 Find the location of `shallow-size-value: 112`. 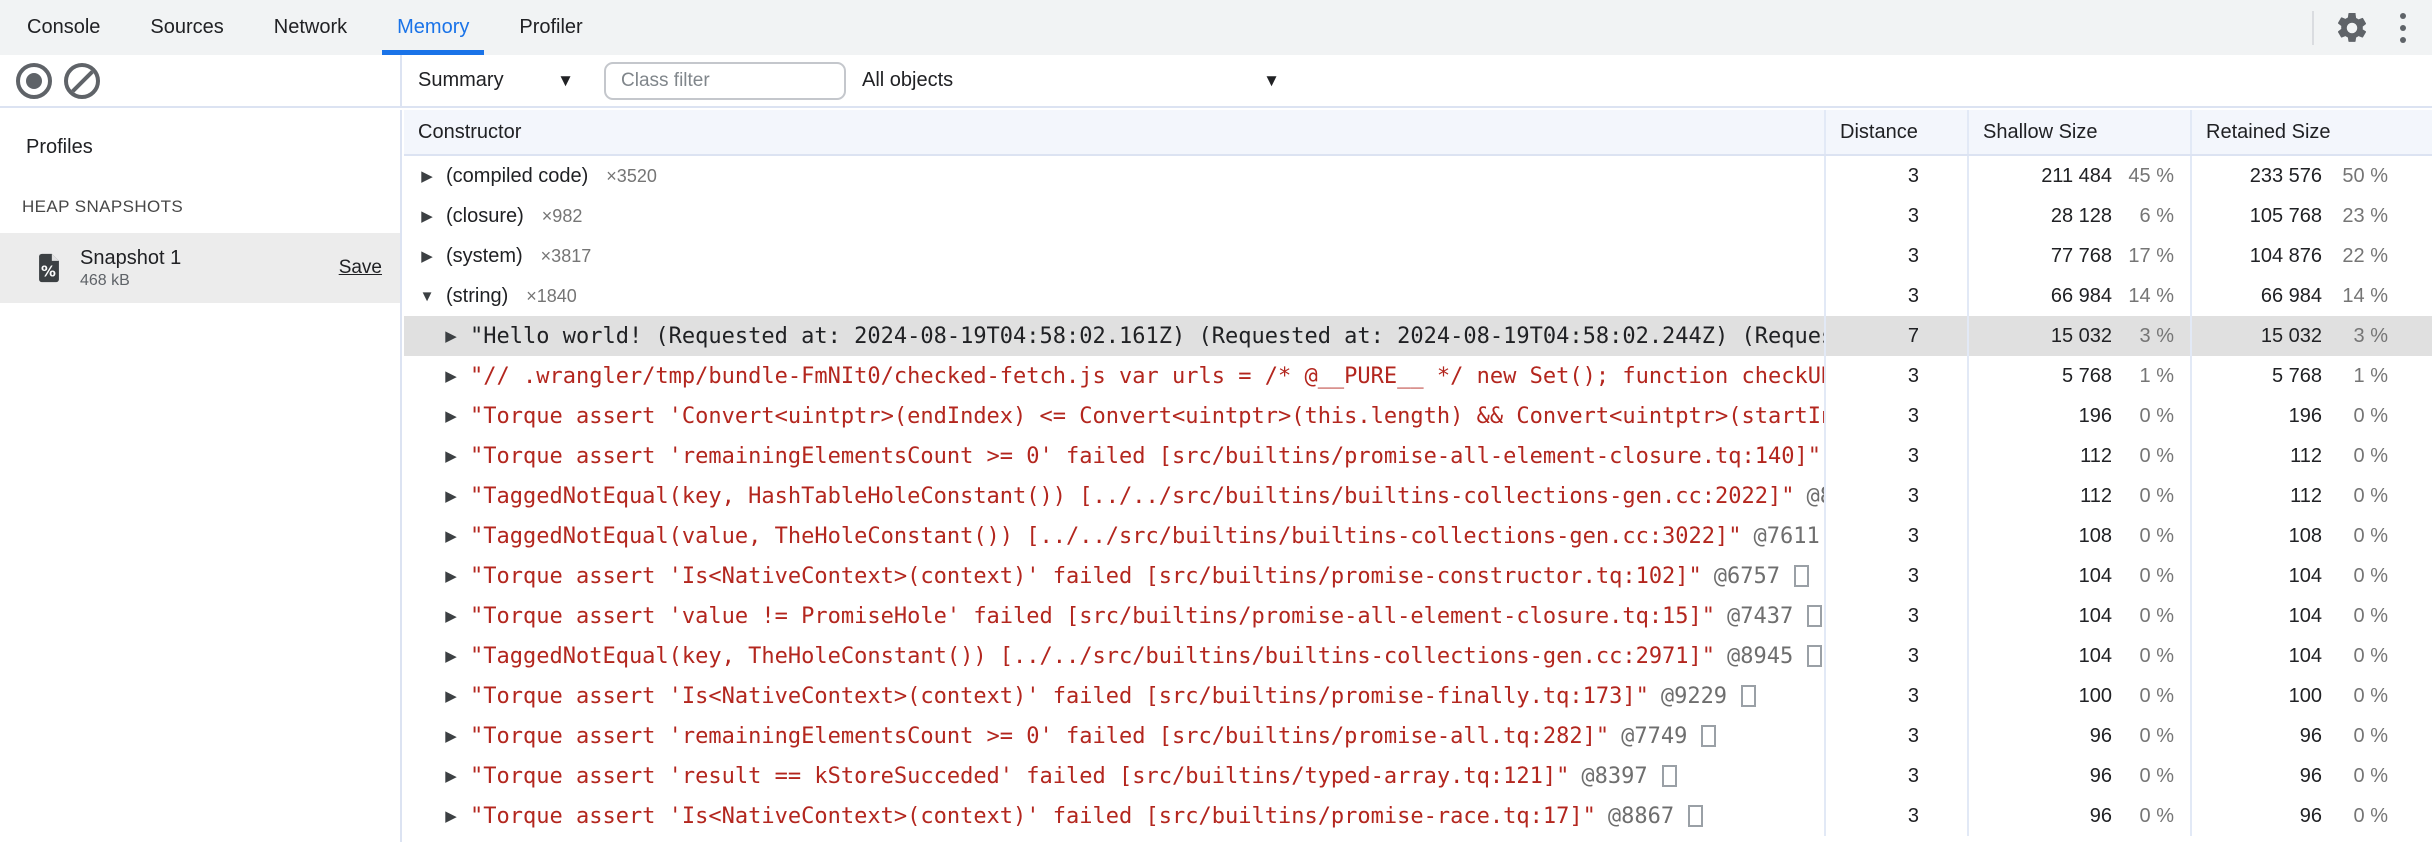

shallow-size-value: 112 is located at coordinates (2096, 495).